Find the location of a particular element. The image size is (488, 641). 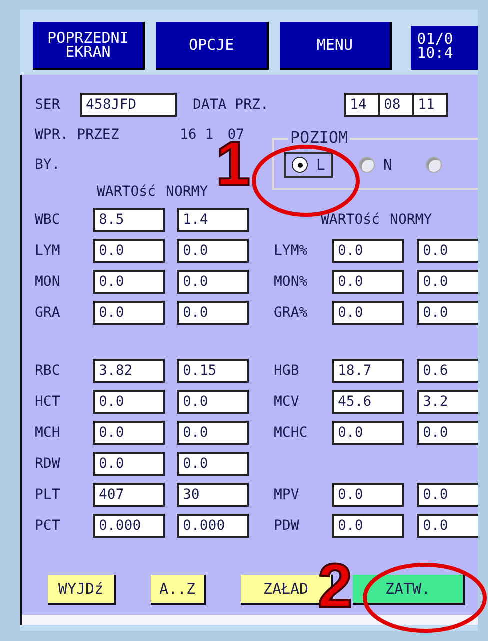

parameter-label: PLT is located at coordinates (48, 495).